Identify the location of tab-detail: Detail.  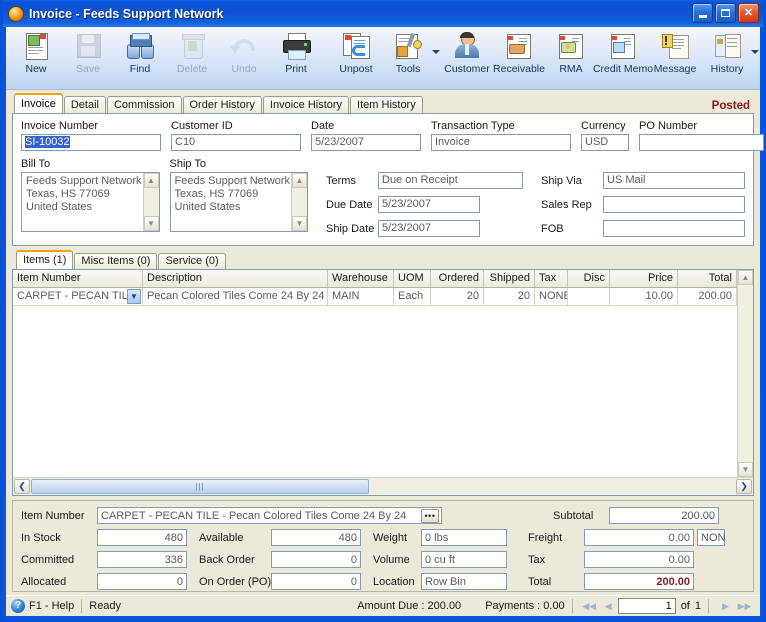
(84, 104).